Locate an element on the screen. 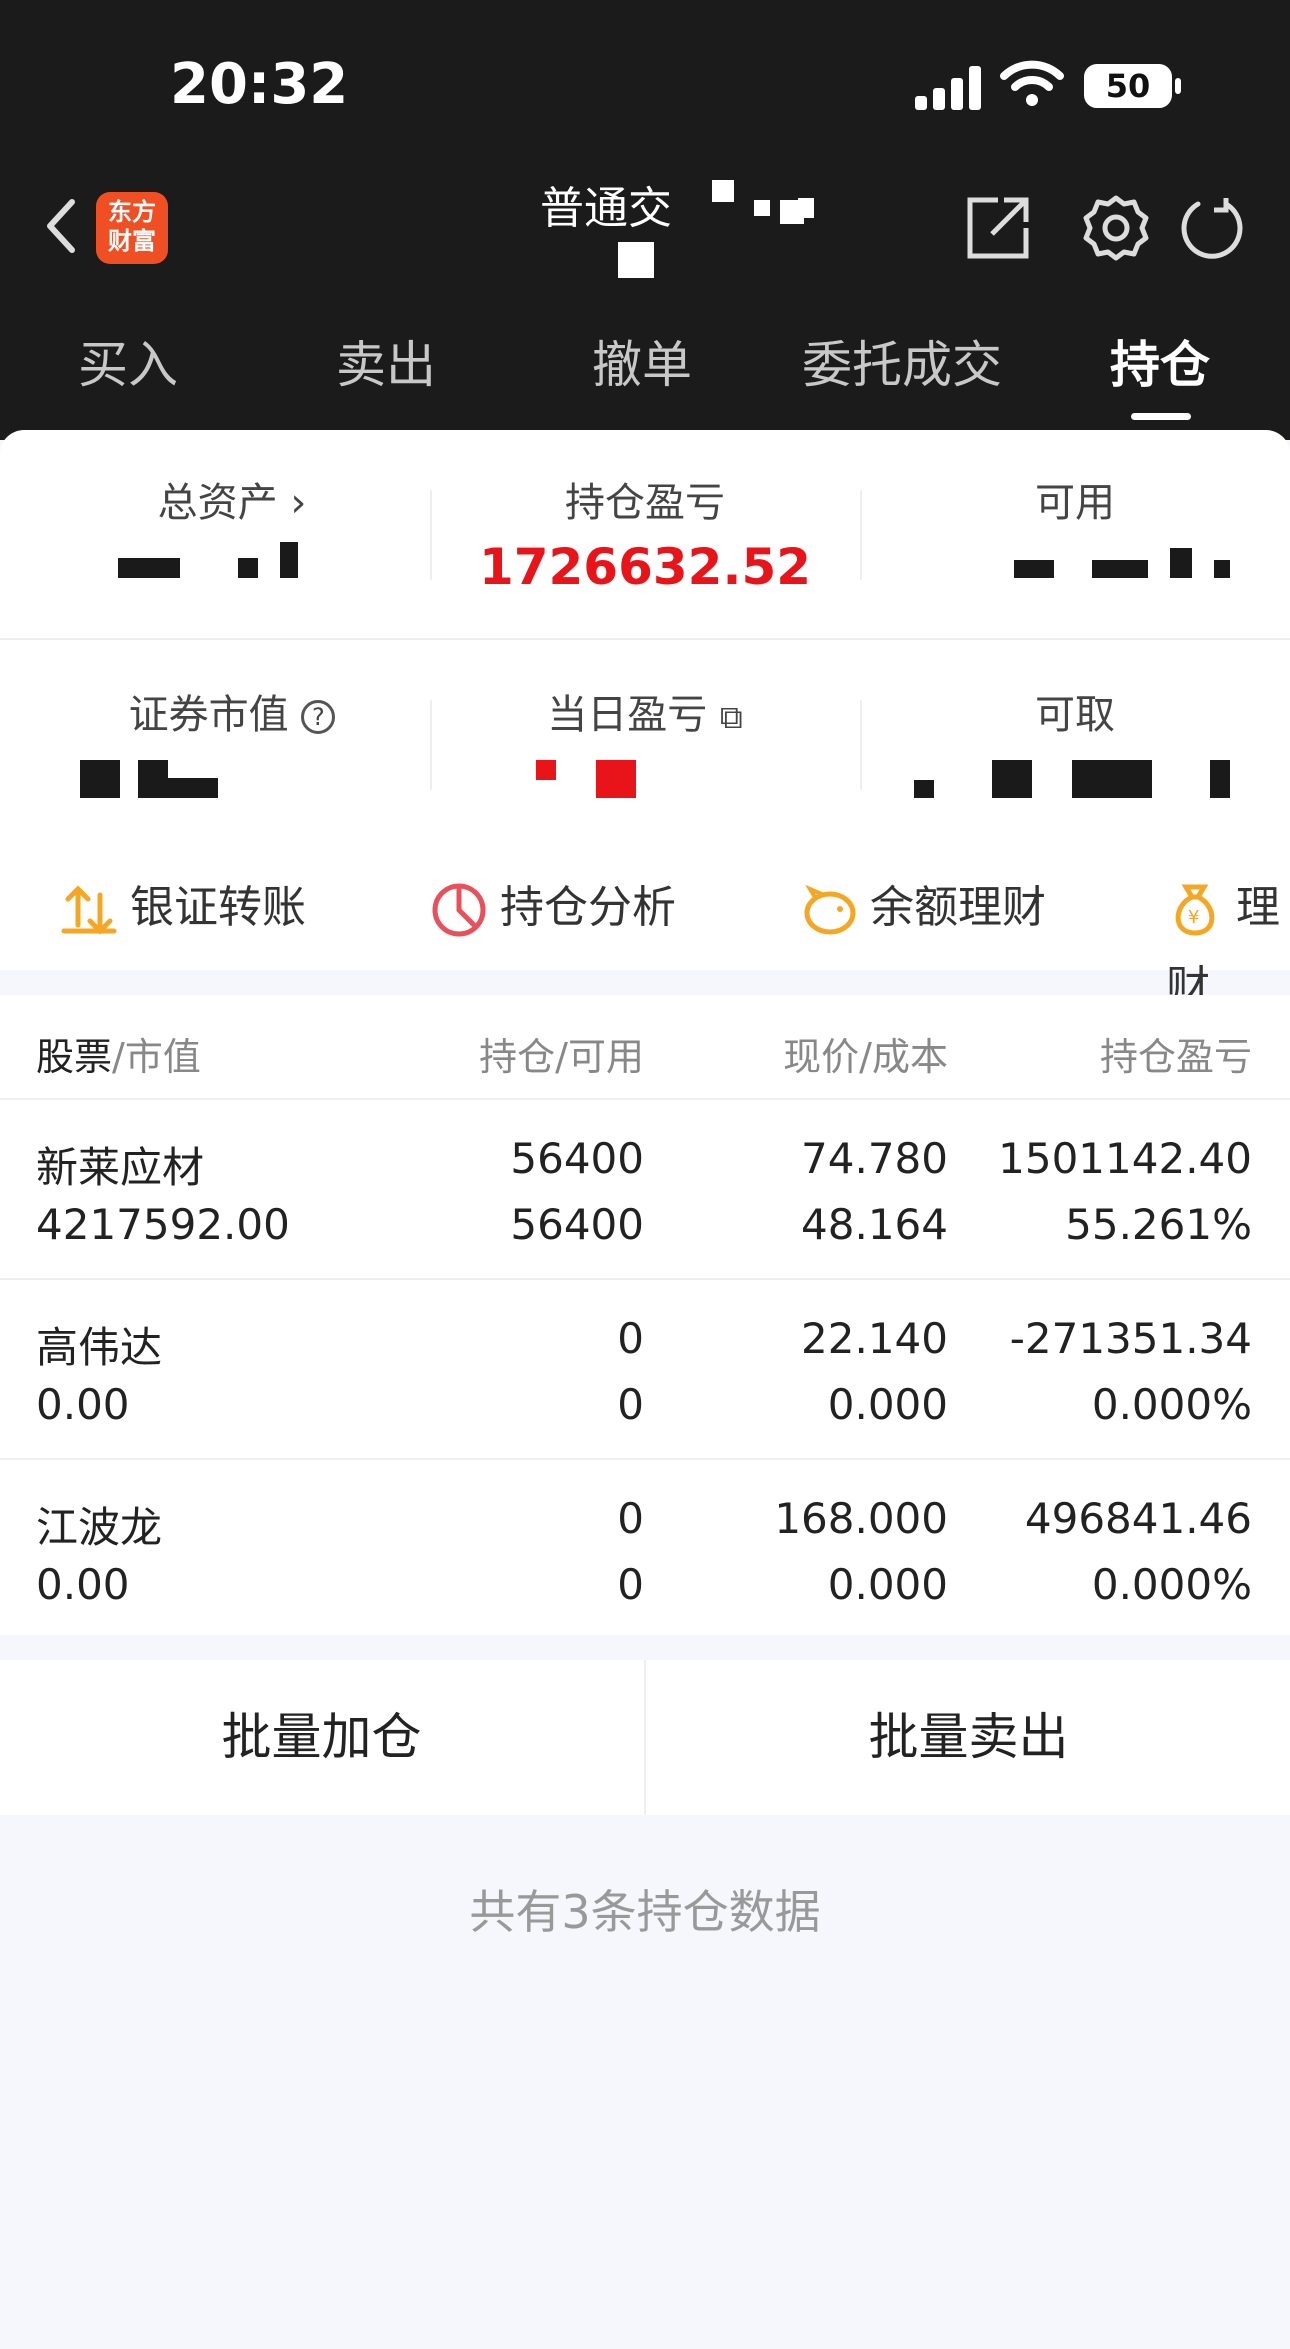  active-tab-indicator is located at coordinates (1161, 416).